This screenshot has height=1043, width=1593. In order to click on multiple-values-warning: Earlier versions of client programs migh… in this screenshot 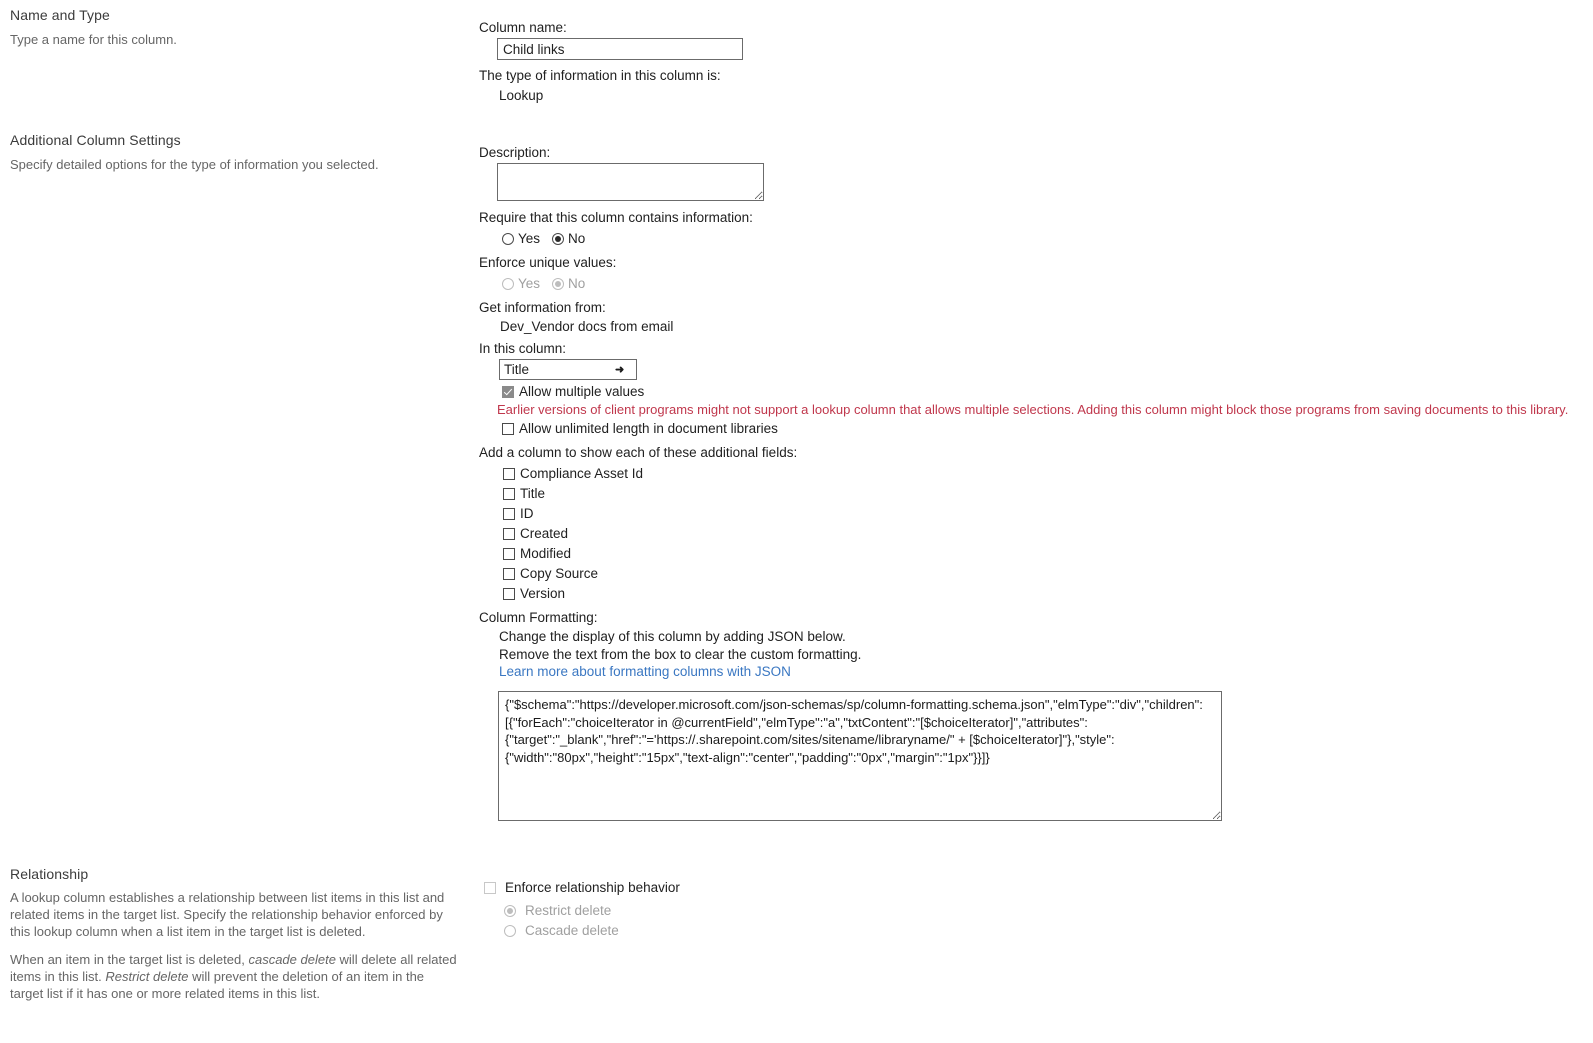, I will do `click(1033, 409)`.